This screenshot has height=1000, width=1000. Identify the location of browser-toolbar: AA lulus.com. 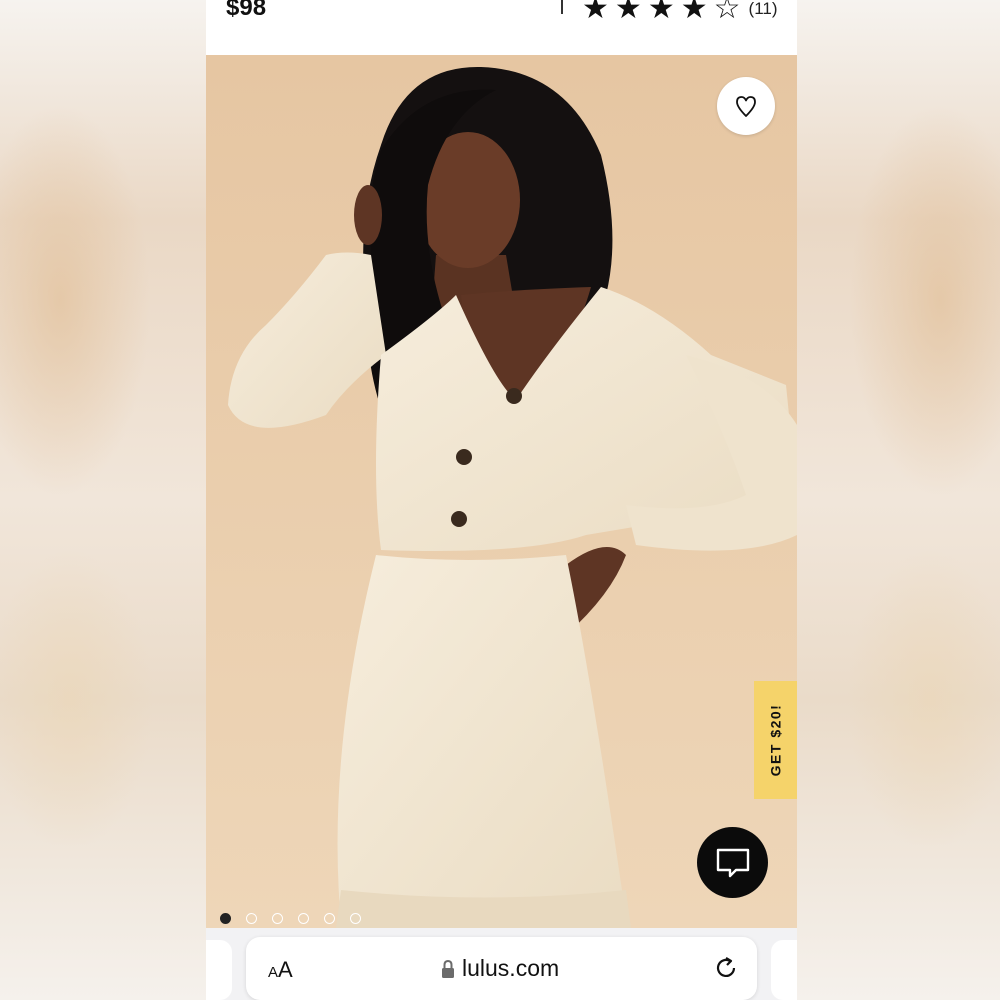
(501, 964).